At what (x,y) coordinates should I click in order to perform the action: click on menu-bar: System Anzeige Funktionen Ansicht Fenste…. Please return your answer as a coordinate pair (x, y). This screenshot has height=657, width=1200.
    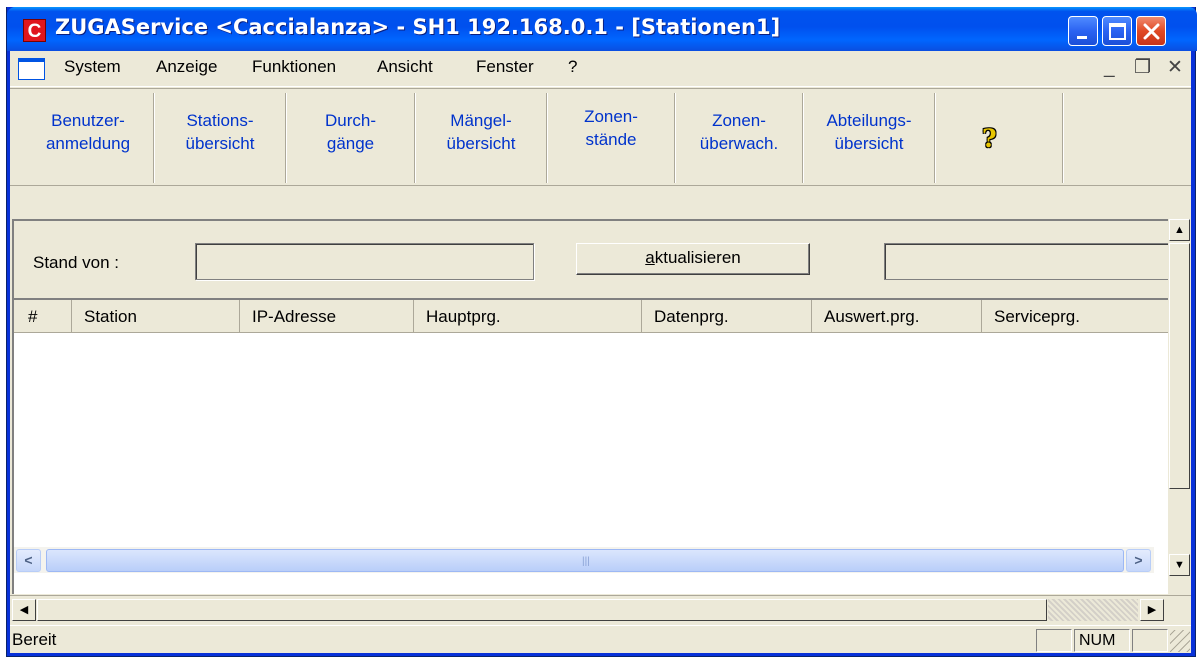
    Looking at the image, I should click on (600, 69).